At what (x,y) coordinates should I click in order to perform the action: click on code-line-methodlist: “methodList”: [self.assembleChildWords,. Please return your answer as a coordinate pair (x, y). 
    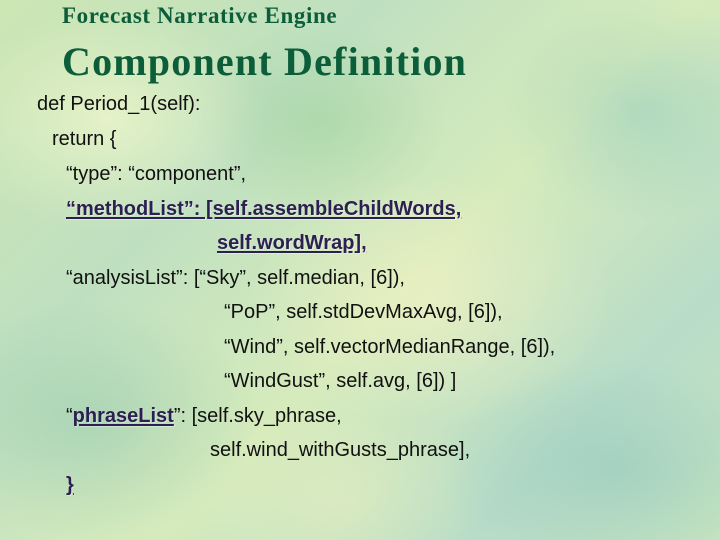
    Looking at the image, I should click on (264, 209).